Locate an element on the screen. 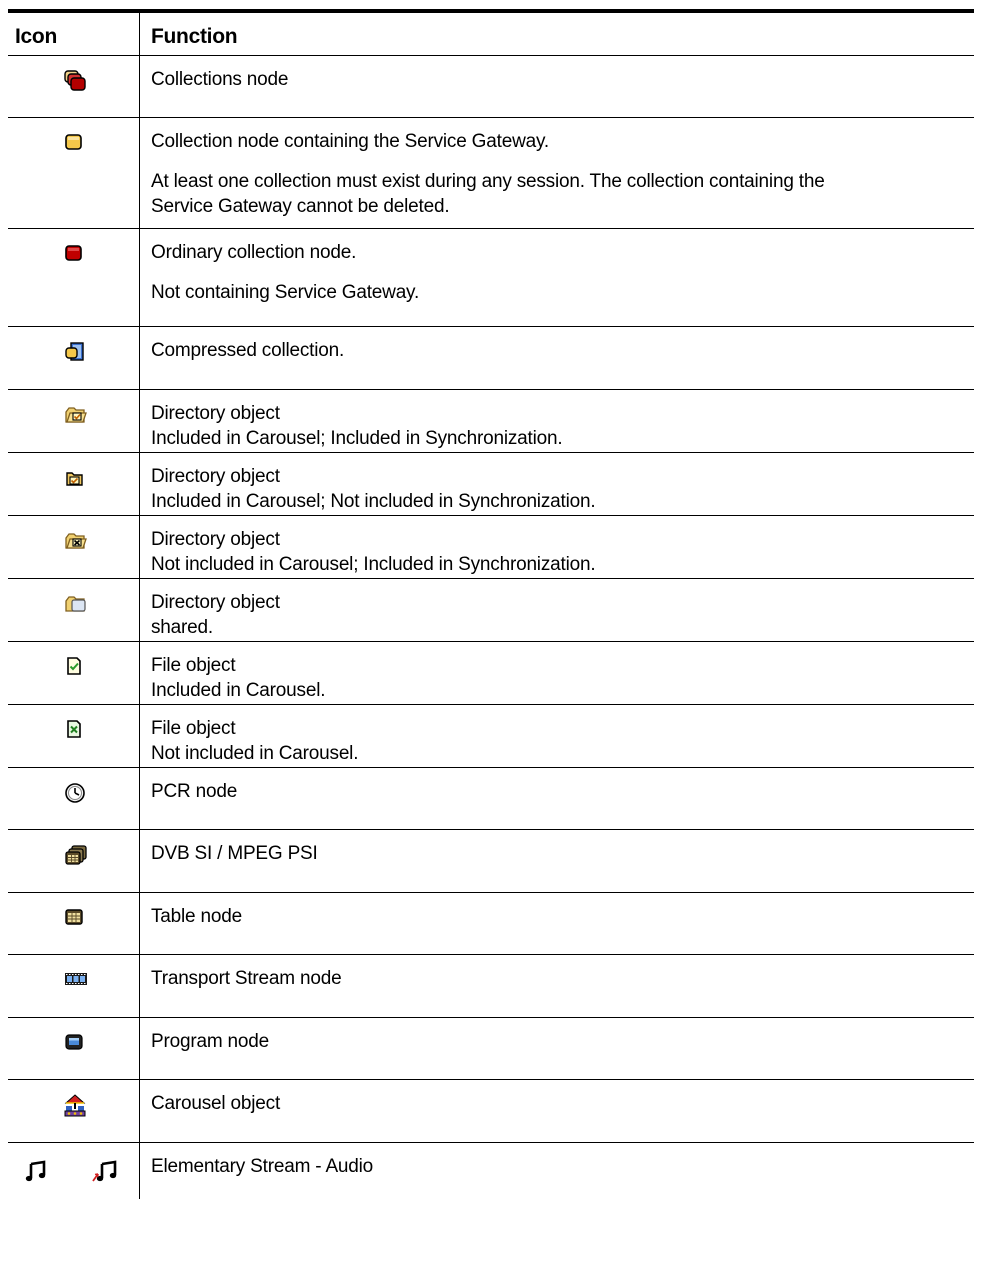  header-function-cell: Function is located at coordinates (194, 36).